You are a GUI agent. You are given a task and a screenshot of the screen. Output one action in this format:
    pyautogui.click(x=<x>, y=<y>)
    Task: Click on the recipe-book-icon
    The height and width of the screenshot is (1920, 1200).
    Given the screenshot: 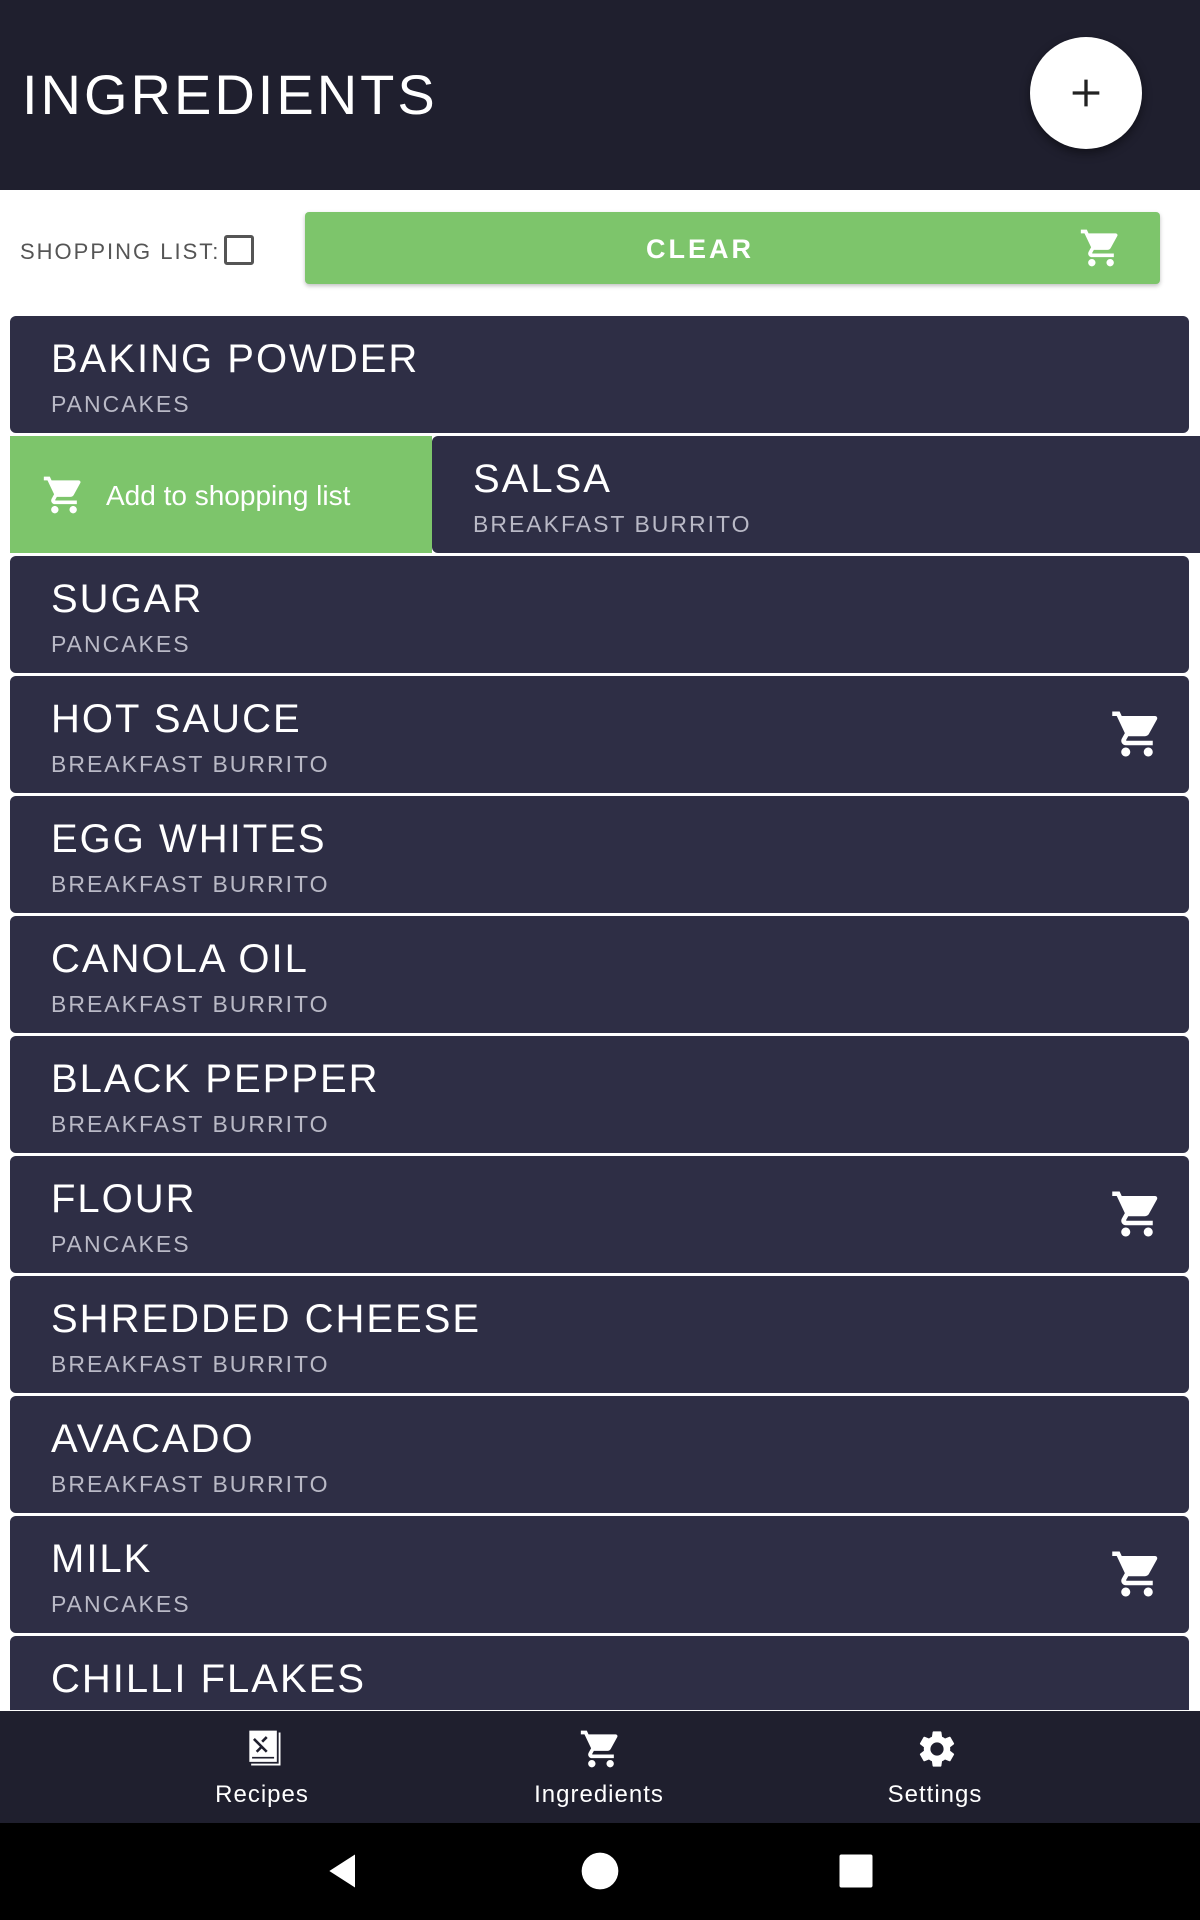 What is the action you would take?
    pyautogui.click(x=265, y=1748)
    